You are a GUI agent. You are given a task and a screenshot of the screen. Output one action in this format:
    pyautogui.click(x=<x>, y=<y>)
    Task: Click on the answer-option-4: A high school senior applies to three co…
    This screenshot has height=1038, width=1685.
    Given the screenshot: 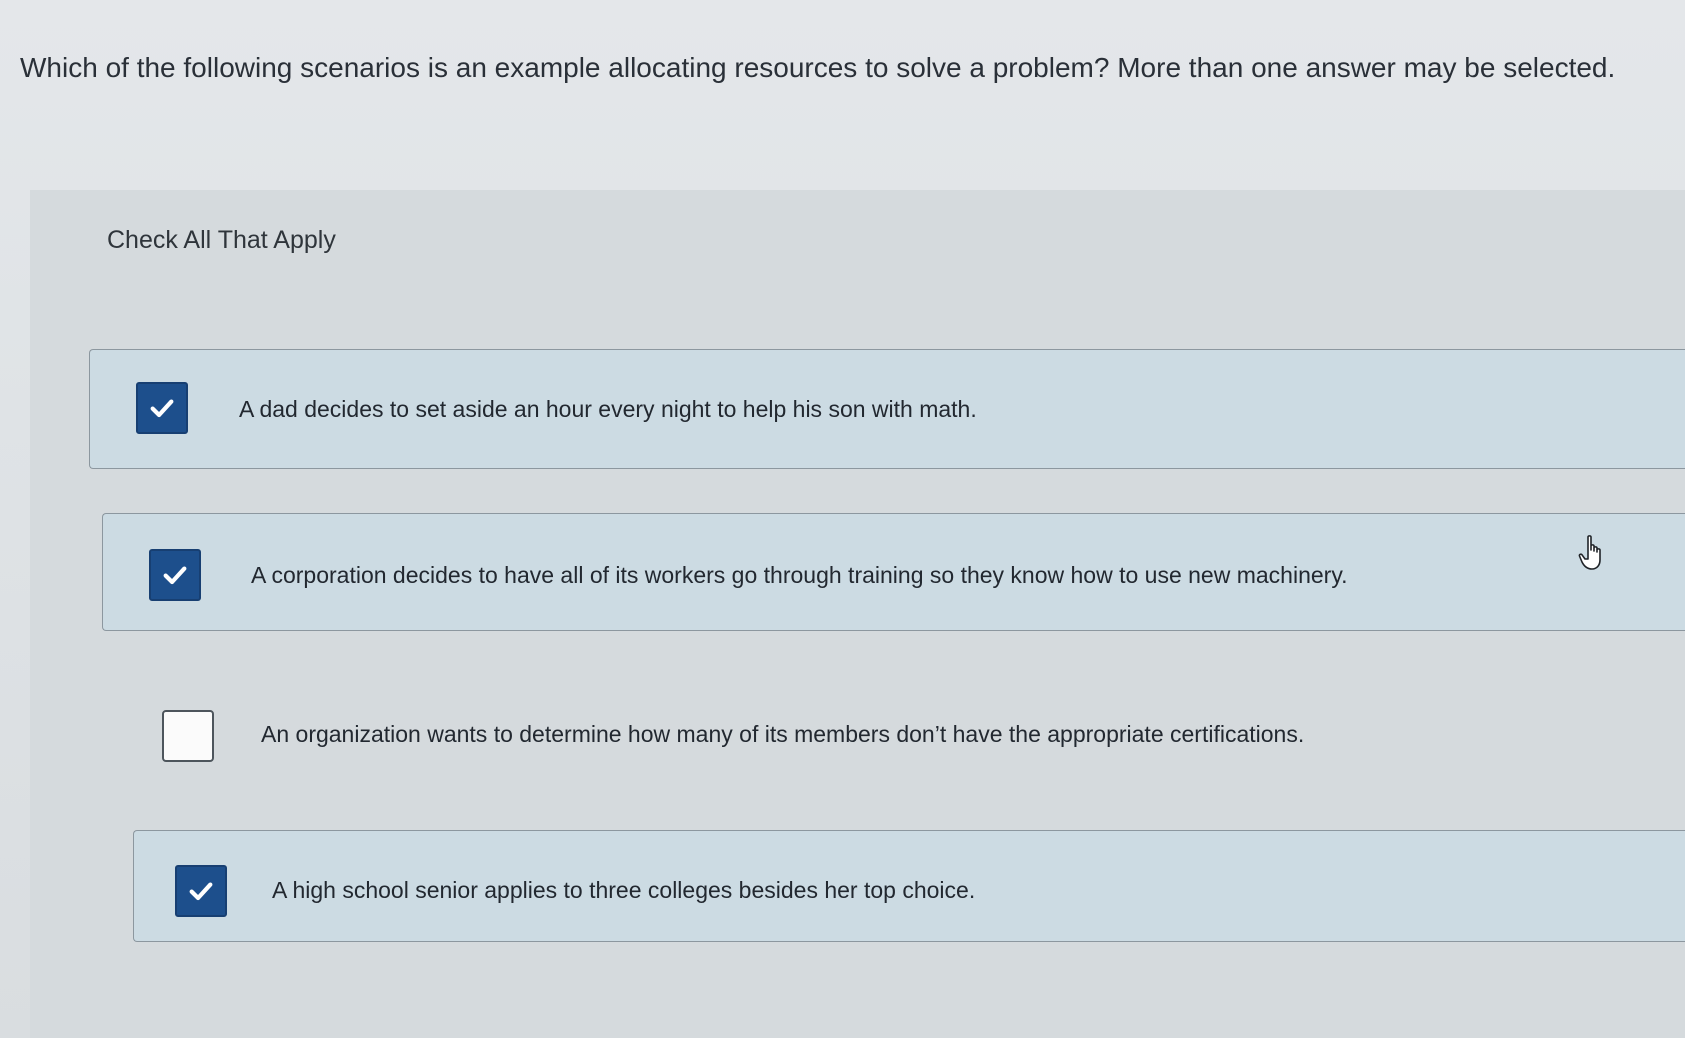 What is the action you would take?
    pyautogui.click(x=909, y=886)
    